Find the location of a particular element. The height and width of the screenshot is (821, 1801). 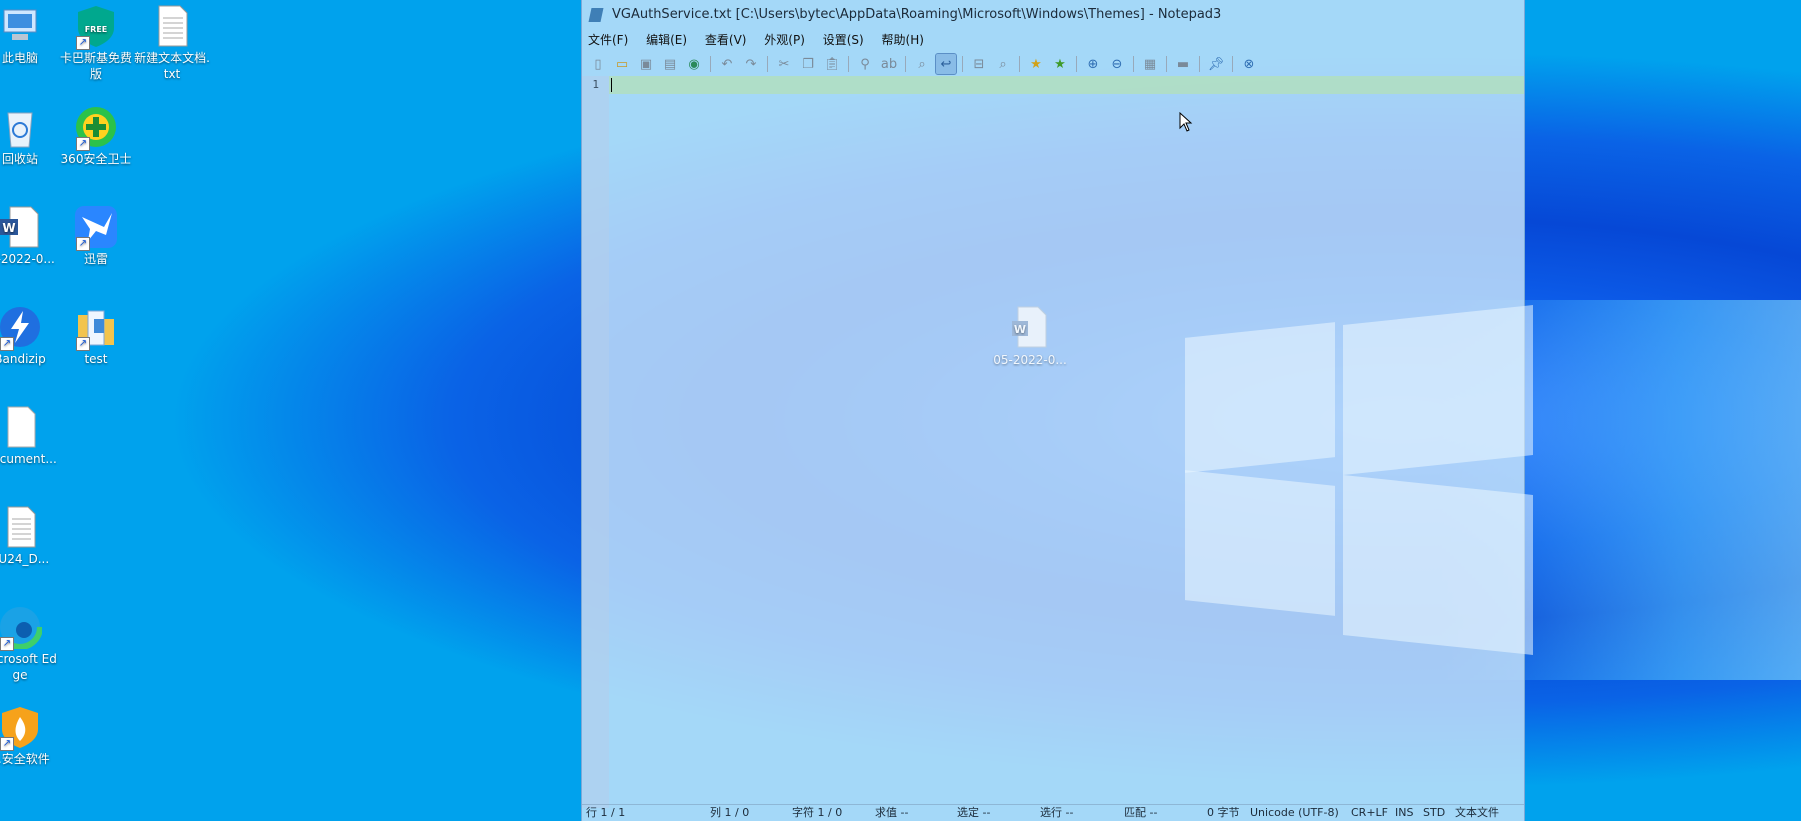

desktop-icon-kaspersky: FREE ↗ 卡巴斯基免费版 is located at coordinates (96, 43).